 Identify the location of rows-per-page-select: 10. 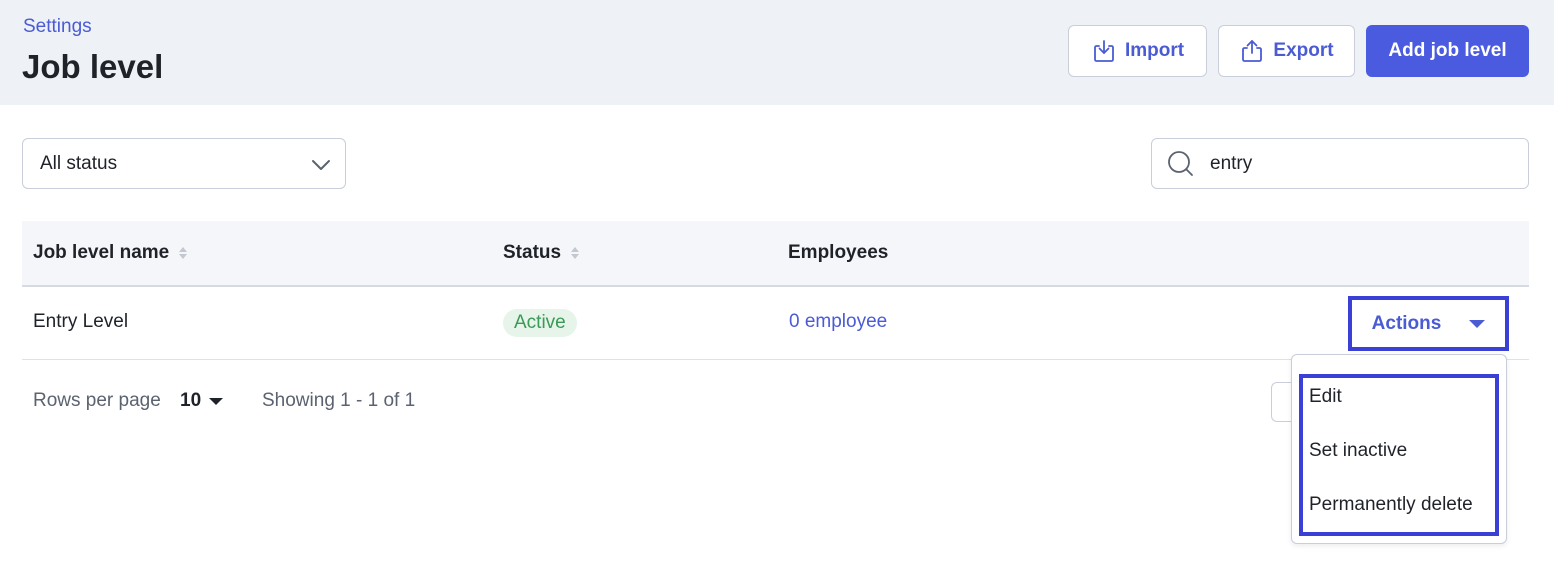
(202, 401).